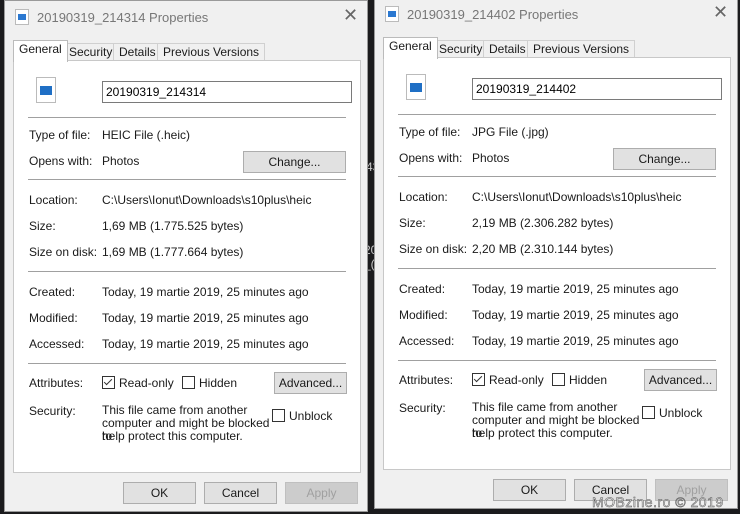 The height and width of the screenshot is (514, 740). Describe the element at coordinates (173, 226) in the screenshot. I see `size-value: 1,69 MB (1.775.525 bytes)` at that location.